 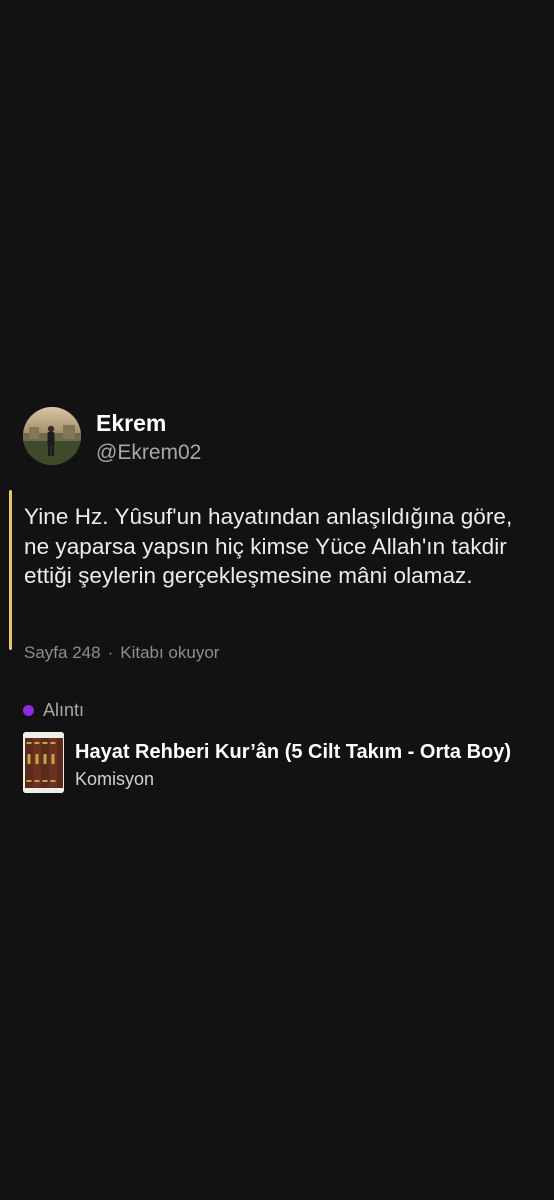 What do you see at coordinates (114, 779) in the screenshot?
I see `book-author: Komisyon` at bounding box center [114, 779].